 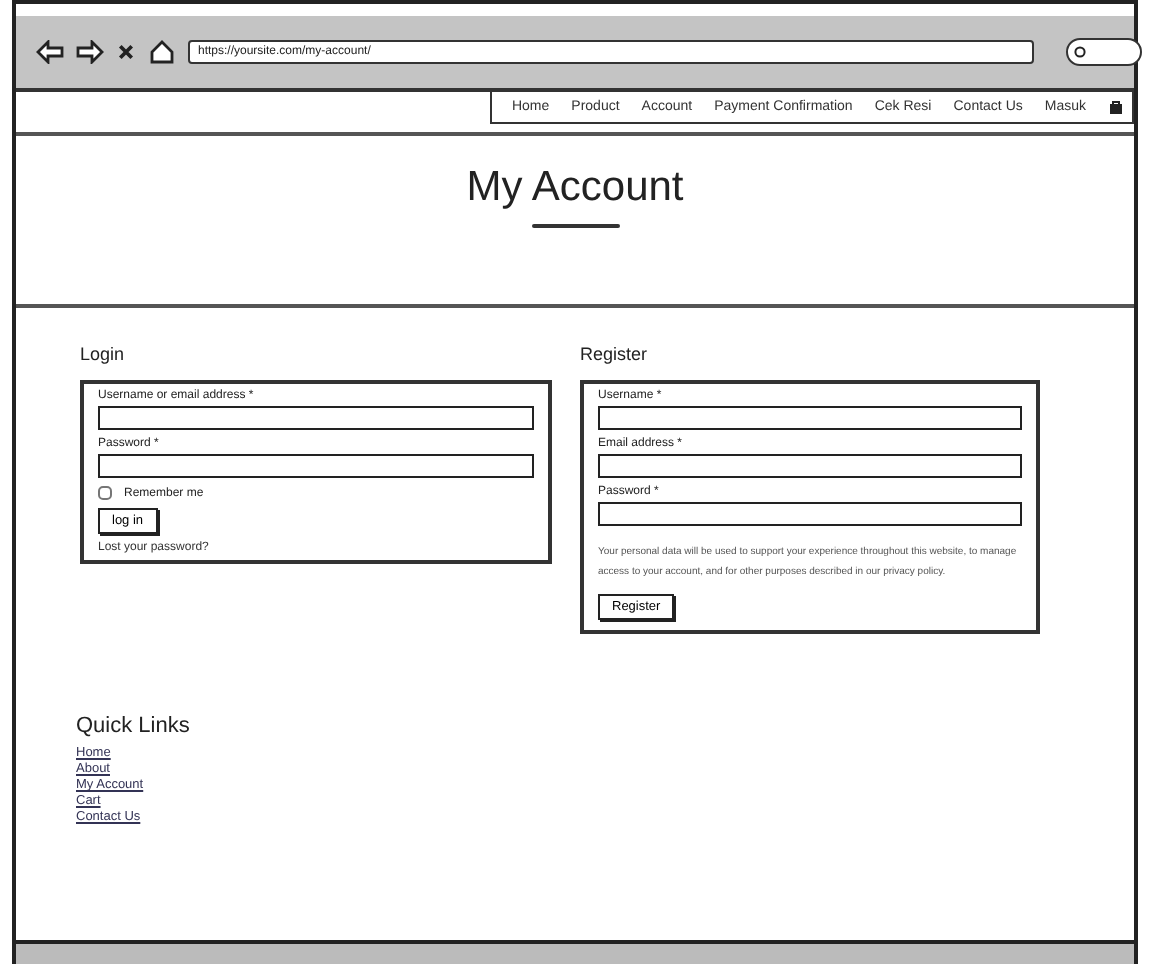 I want to click on search-icon, so click(x=1080, y=52).